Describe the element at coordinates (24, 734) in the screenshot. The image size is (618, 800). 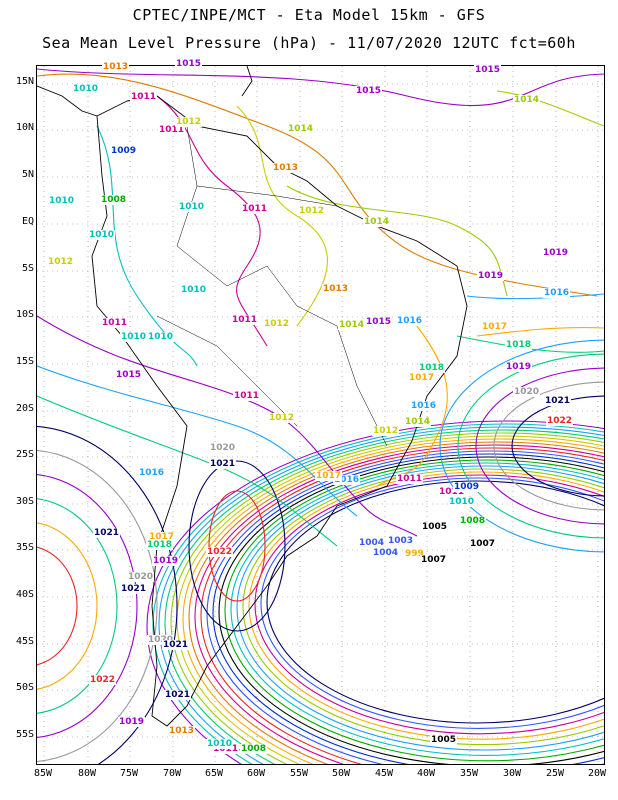
I see `lat-label: 55S` at that location.